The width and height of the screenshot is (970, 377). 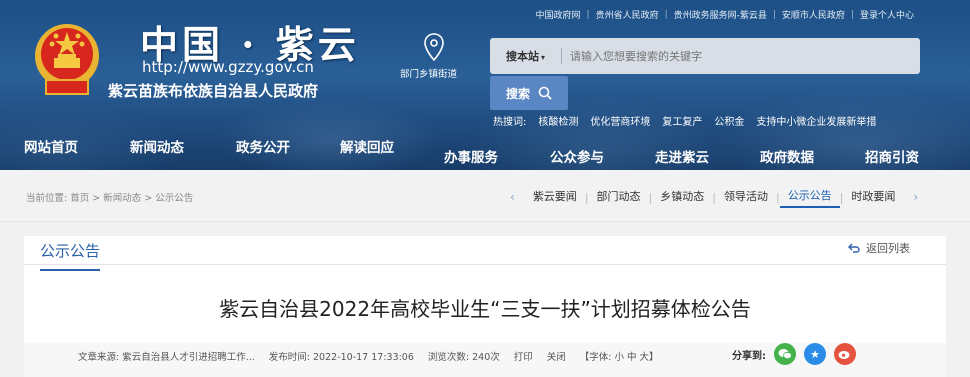 I want to click on top-link-anshun: 安顺市人民政府, so click(x=813, y=14).